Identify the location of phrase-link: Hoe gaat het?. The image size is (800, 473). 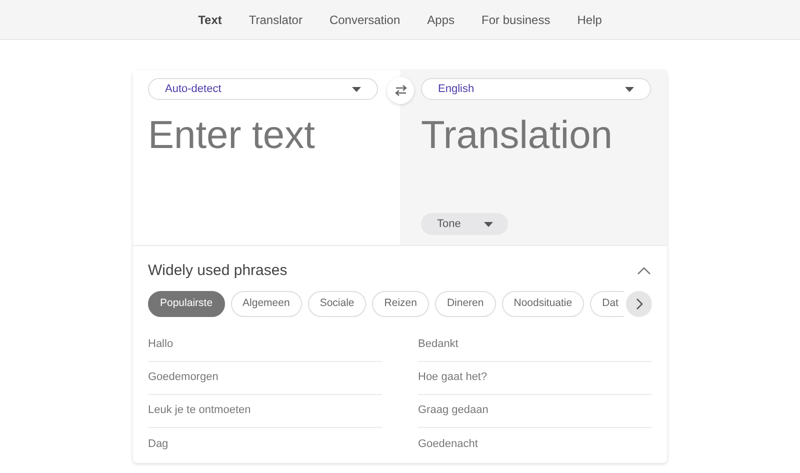
(453, 377).